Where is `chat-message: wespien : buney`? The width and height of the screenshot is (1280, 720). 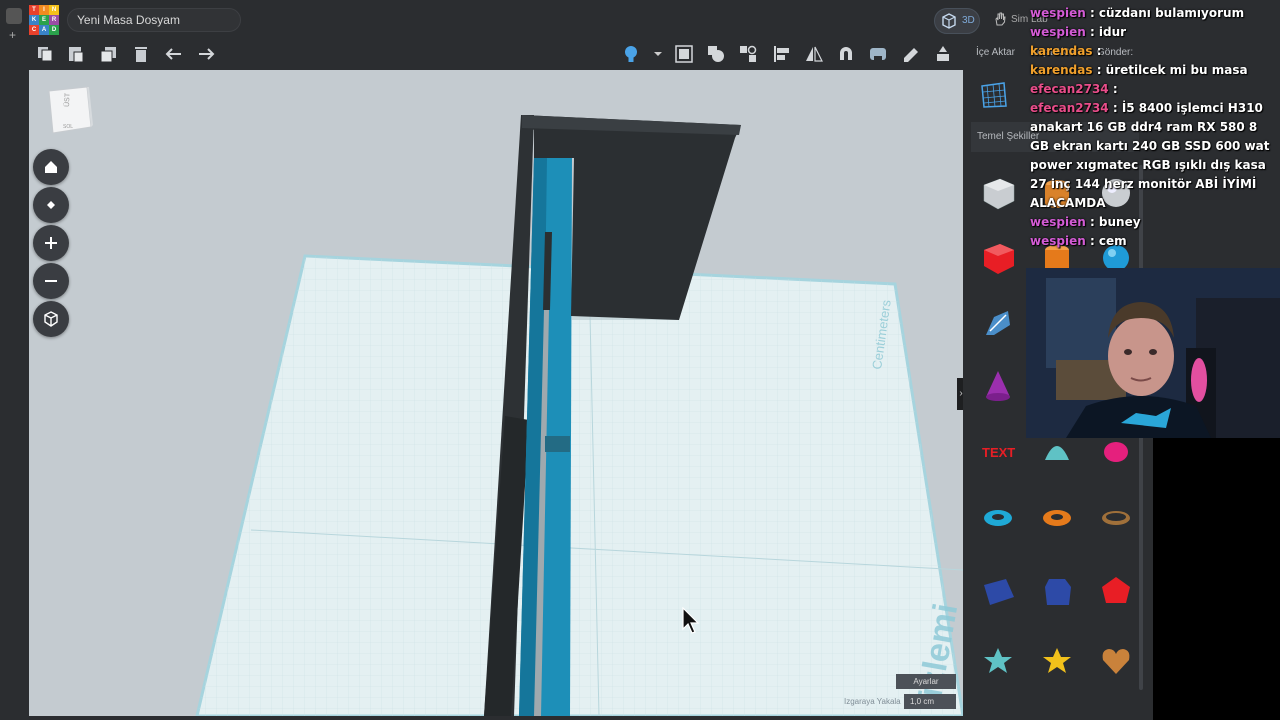 chat-message: wespien : buney is located at coordinates (1153, 222).